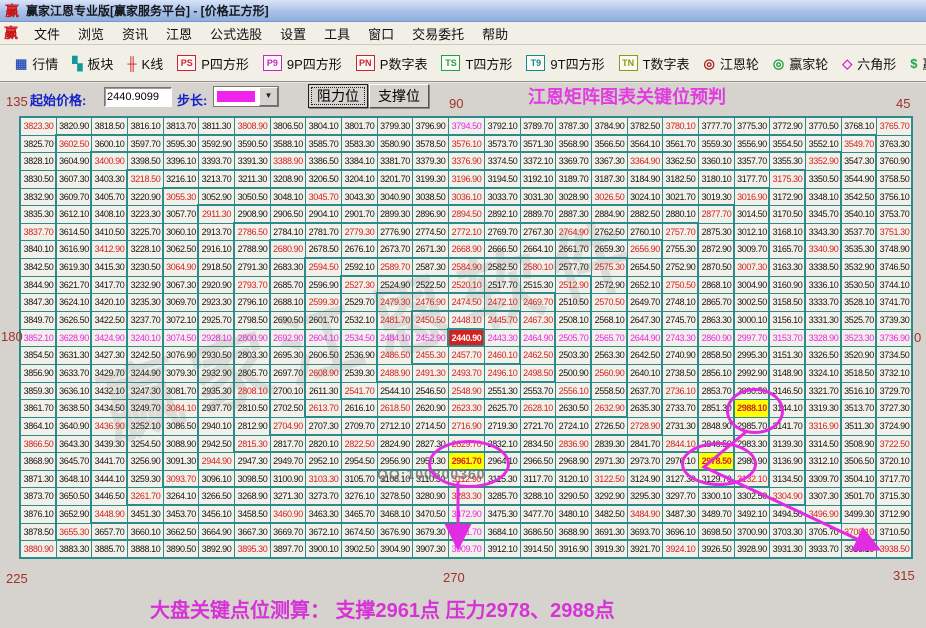  I want to click on grid-cell: 3792.10, so click(502, 126).